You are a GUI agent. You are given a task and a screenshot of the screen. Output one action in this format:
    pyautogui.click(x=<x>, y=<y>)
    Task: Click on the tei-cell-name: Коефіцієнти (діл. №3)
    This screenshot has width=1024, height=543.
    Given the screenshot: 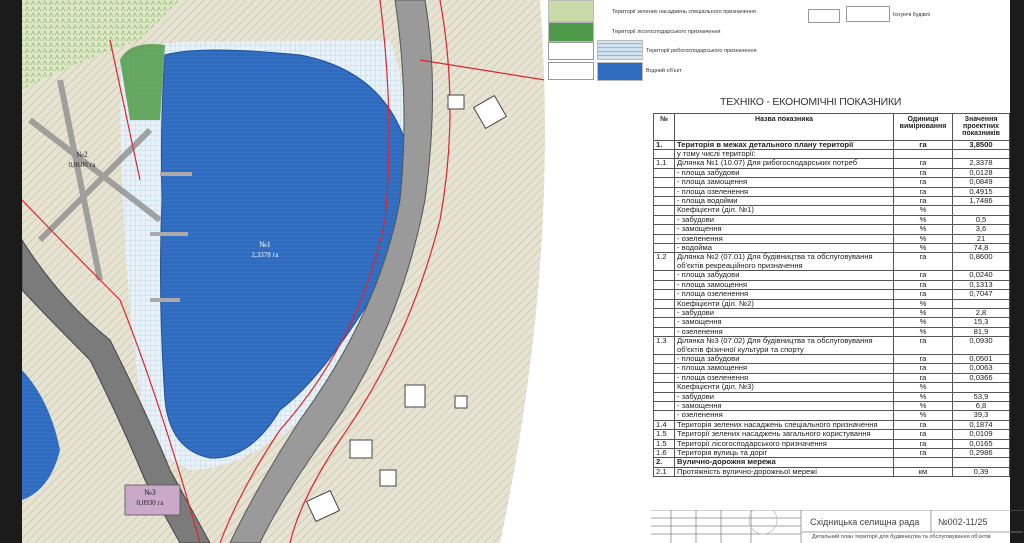 What is the action you would take?
    pyautogui.click(x=784, y=387)
    